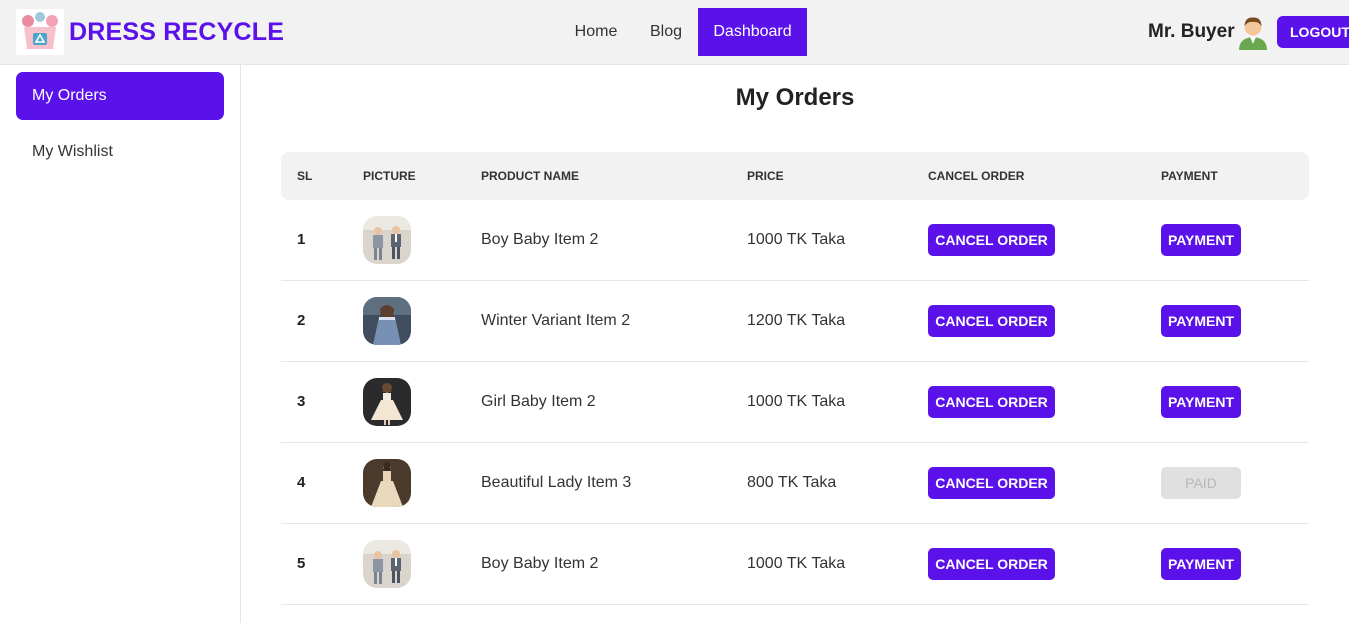 This screenshot has height=623, width=1349. I want to click on nav-home-link: Home, so click(596, 32).